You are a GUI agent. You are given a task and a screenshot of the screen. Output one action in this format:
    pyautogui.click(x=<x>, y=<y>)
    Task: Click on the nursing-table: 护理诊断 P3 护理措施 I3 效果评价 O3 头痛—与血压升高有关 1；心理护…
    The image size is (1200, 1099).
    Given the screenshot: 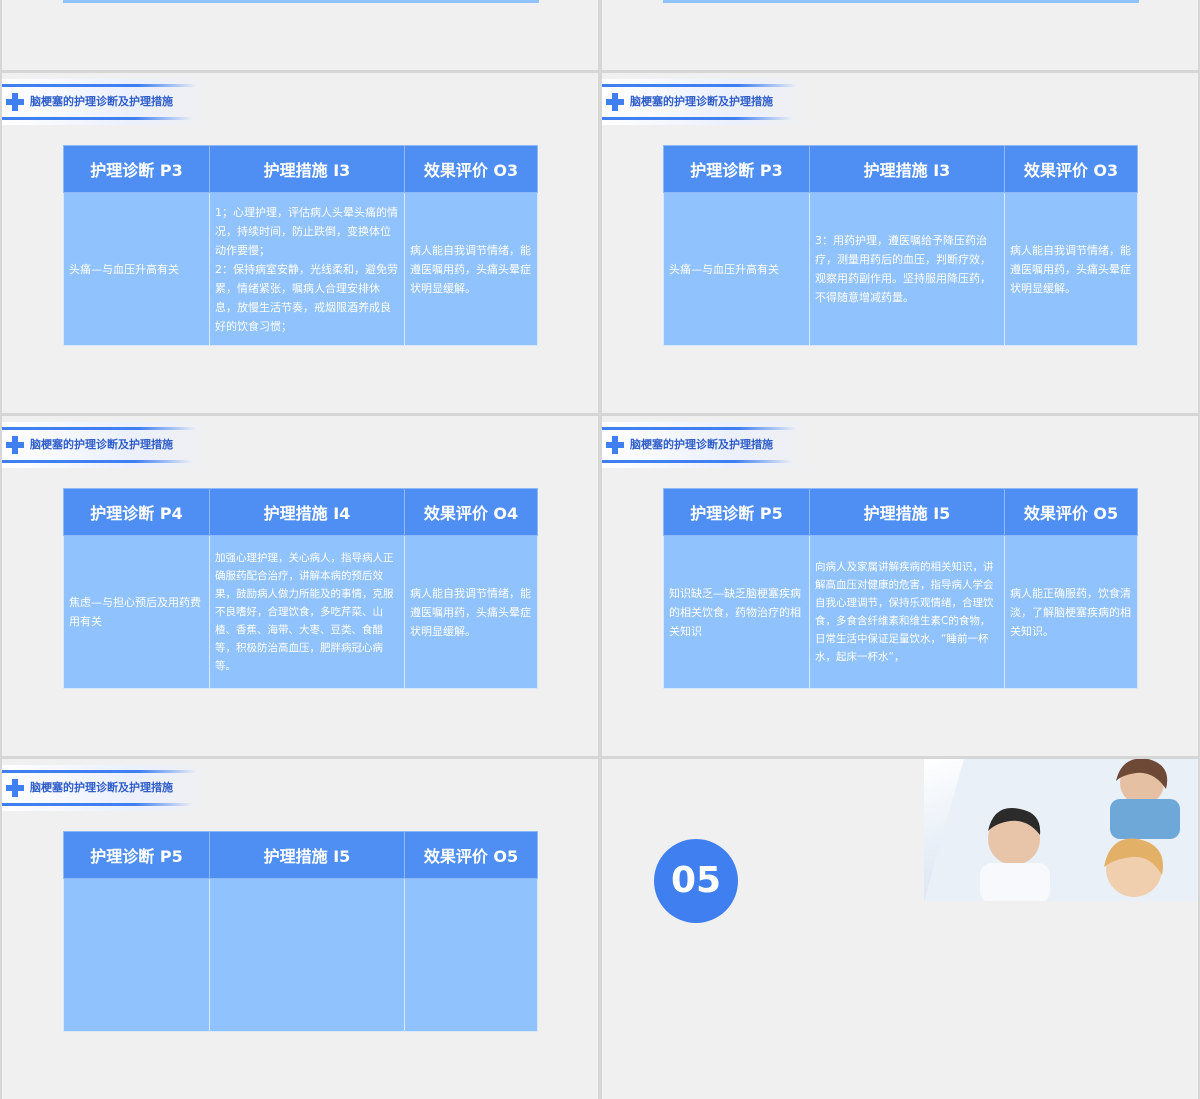 What is the action you would take?
    pyautogui.click(x=300, y=245)
    